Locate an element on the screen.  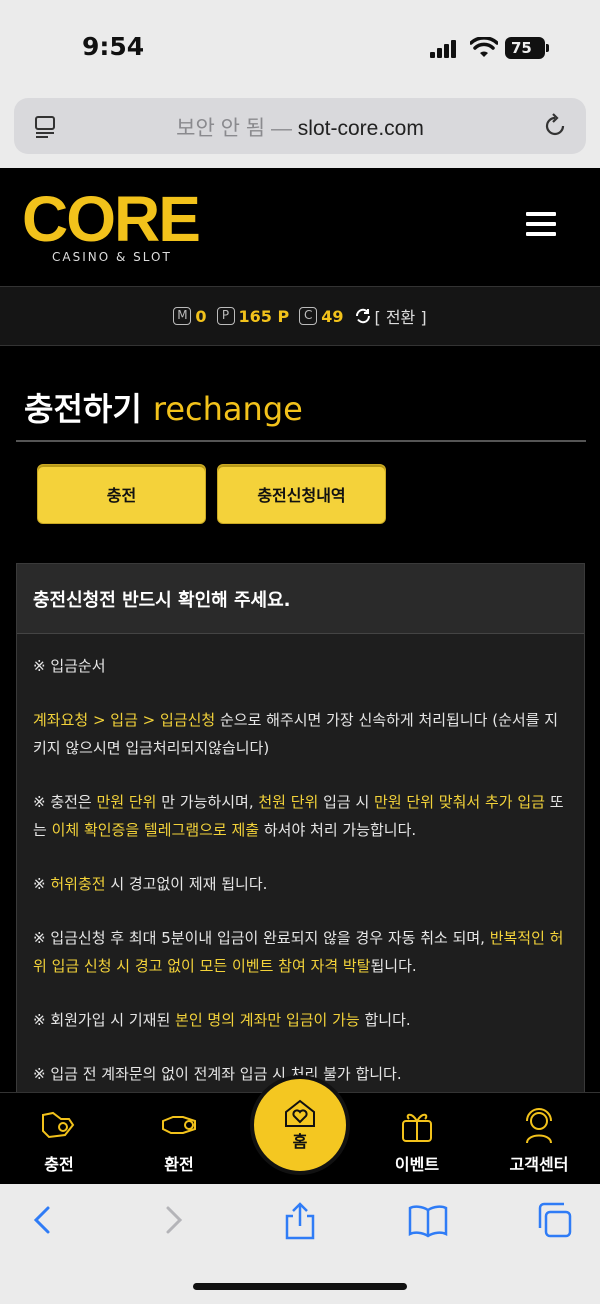
charge-history-button: 충전신청내역 is located at coordinates (301, 494).